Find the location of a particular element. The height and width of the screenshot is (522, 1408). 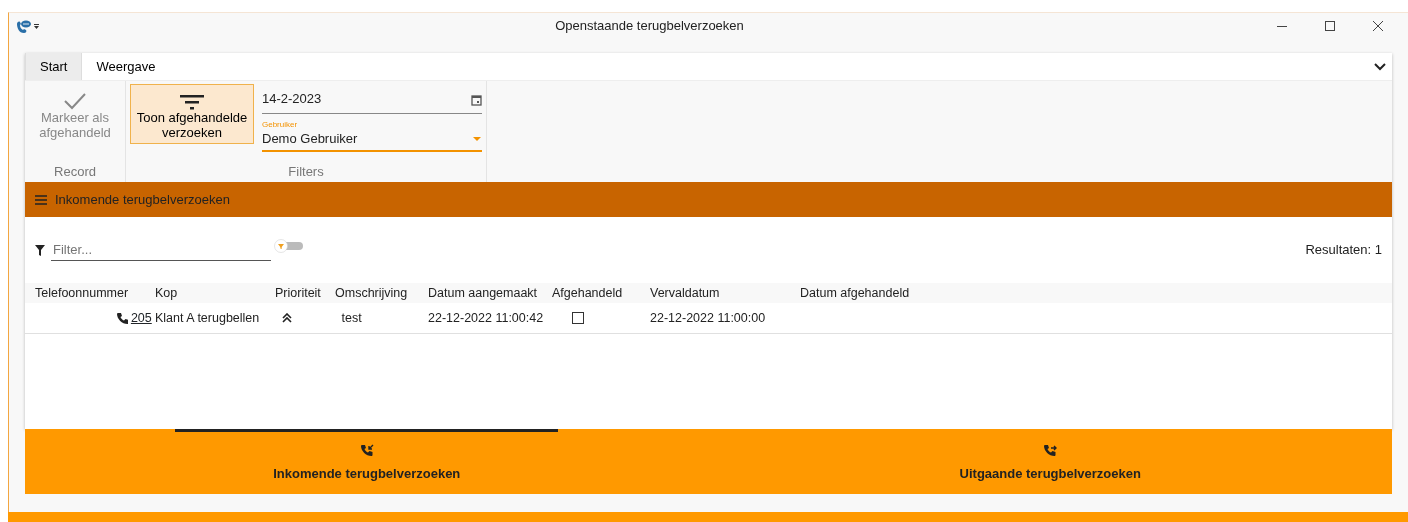

table-cell-text: 22-12-2022 11:00:42 is located at coordinates (486, 318).